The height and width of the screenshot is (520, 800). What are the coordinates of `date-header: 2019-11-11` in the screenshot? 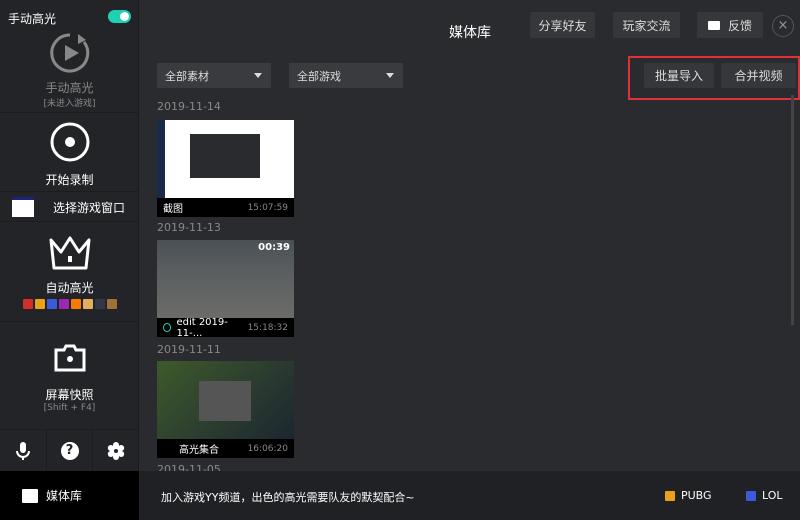 It's located at (189, 349).